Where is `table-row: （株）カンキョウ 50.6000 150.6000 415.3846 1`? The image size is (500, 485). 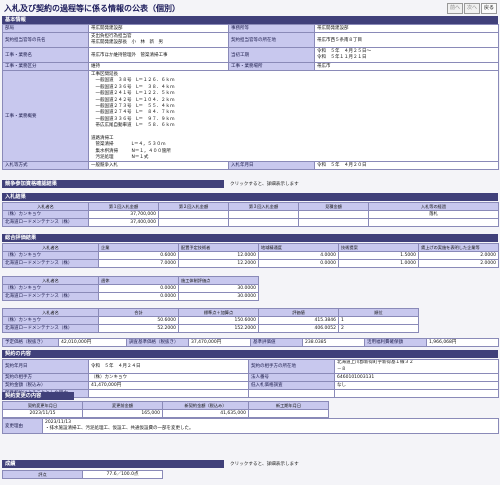 table-row: （株）カンキョウ 50.6000 150.6000 415.3846 1 is located at coordinates (210, 320).